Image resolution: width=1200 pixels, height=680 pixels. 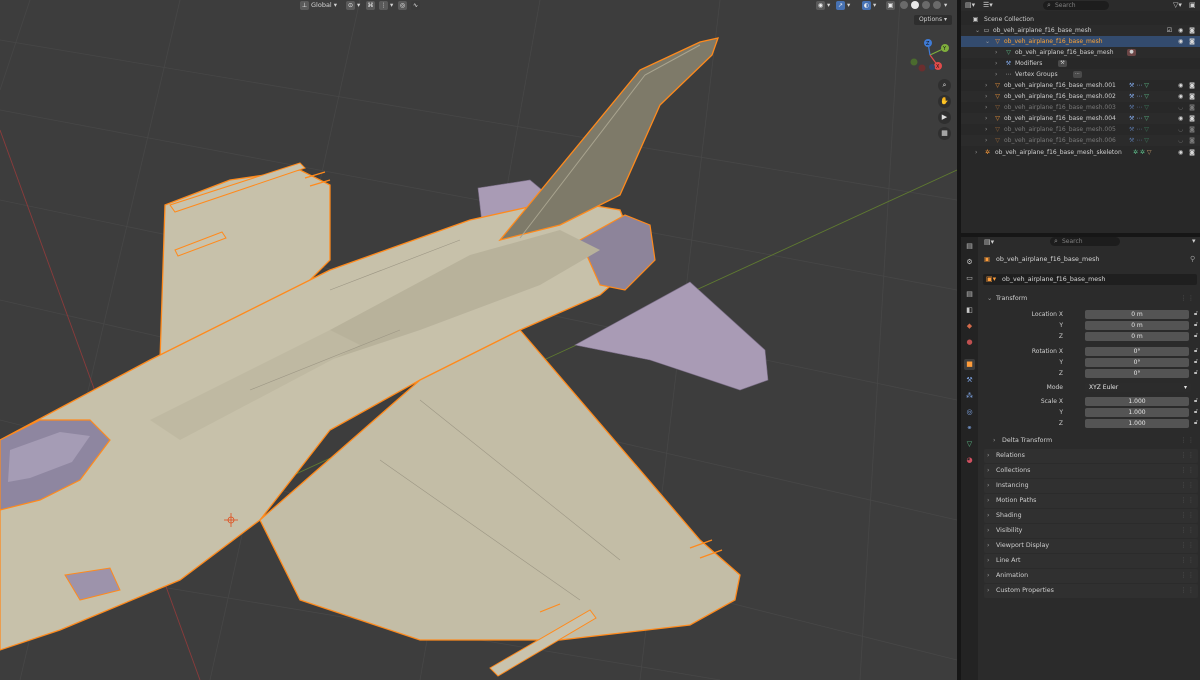 I want to click on motion-paths-panel-header: › Motion Paths ⋮⋮, so click(x=1091, y=501).